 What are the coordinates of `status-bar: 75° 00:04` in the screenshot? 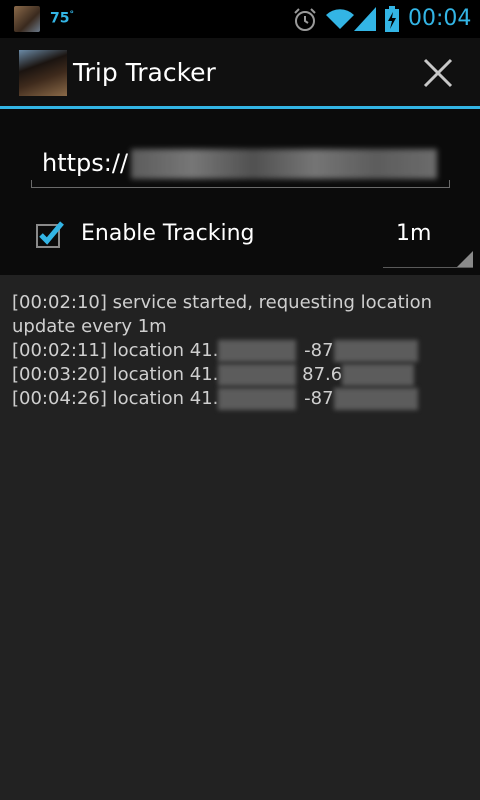 It's located at (240, 19).